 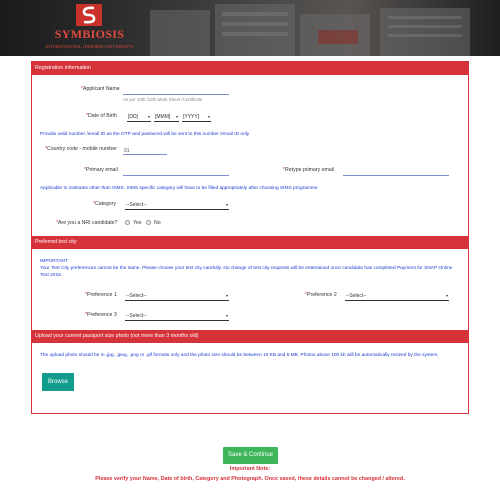 What do you see at coordinates (250, 455) in the screenshot?
I see `save-continue-button: Save & Continue` at bounding box center [250, 455].